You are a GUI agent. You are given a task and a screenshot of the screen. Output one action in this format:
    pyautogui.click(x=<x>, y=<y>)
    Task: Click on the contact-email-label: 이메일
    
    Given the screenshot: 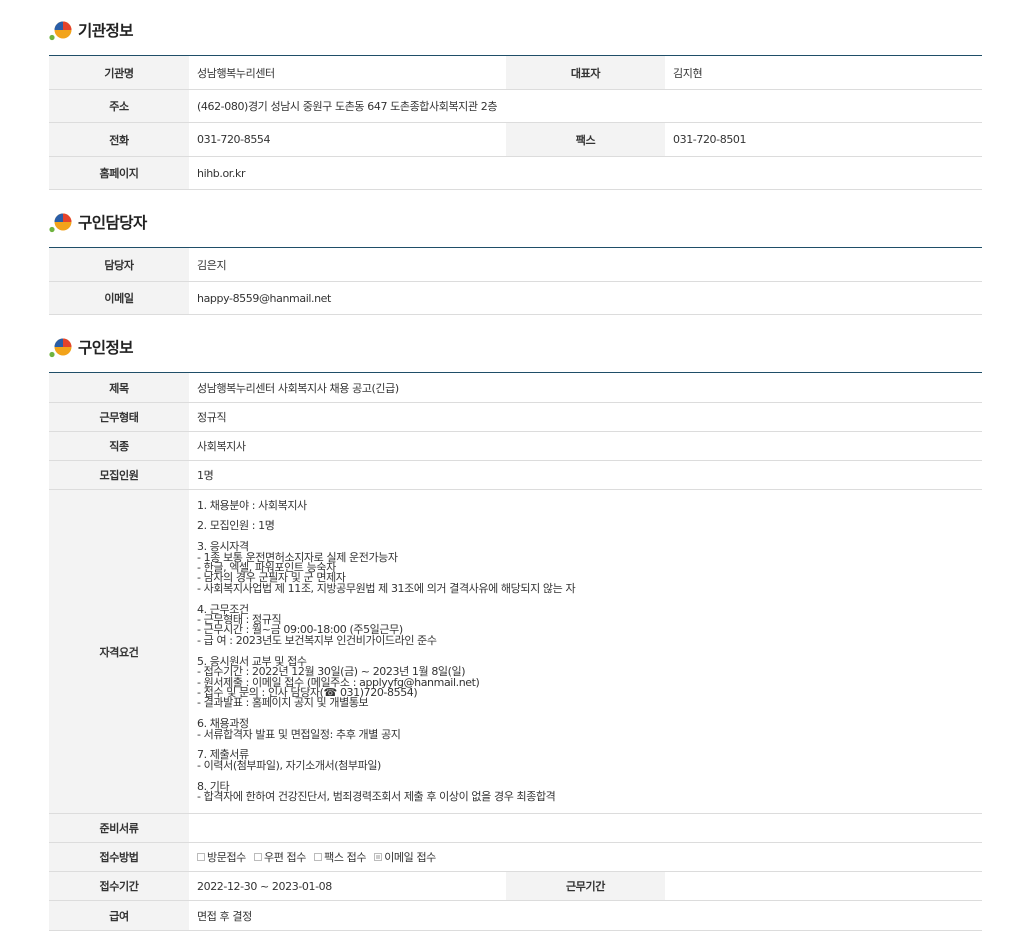 What is the action you would take?
    pyautogui.click(x=119, y=298)
    